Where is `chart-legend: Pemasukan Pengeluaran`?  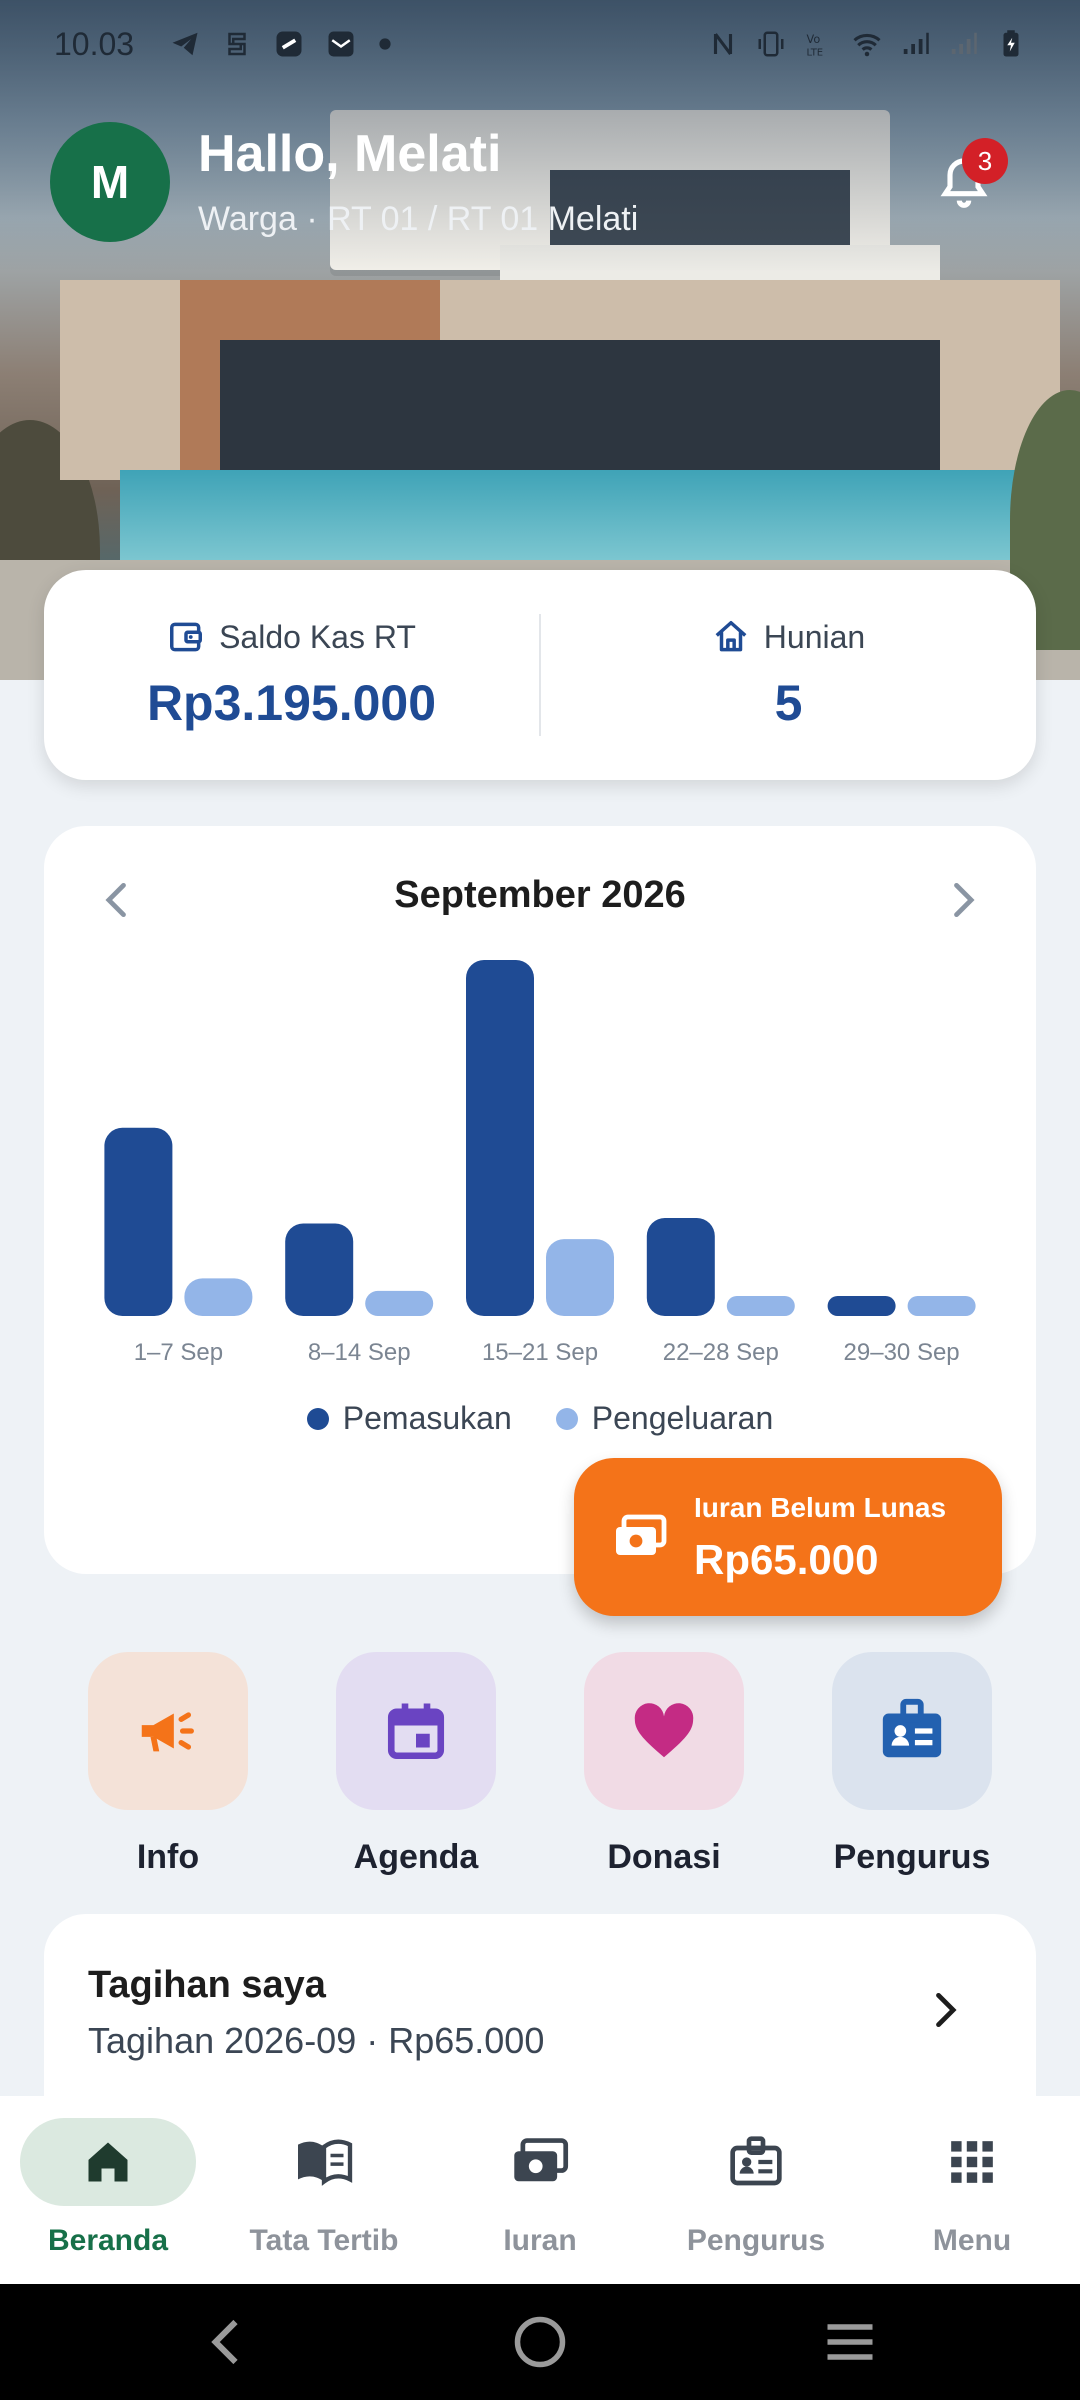 chart-legend: Pemasukan Pengeluaran is located at coordinates (540, 1418).